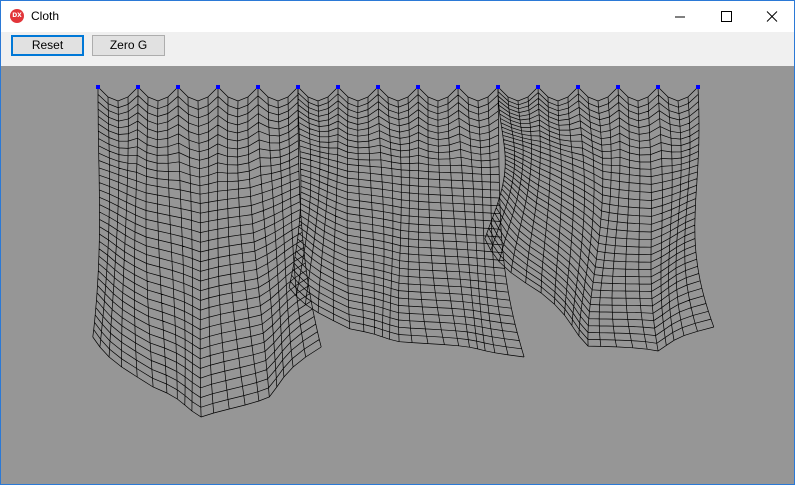 The height and width of the screenshot is (500, 795). I want to click on maximize-button, so click(726, 16).